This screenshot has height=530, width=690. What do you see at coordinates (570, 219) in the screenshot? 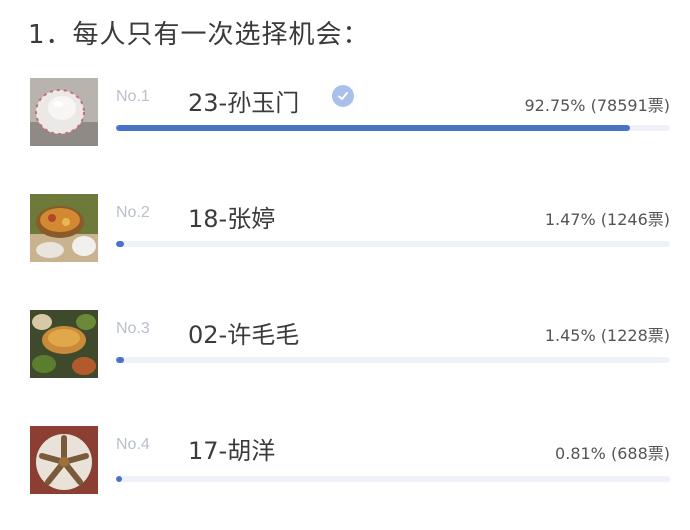
I see `option-percent: 1.47%` at bounding box center [570, 219].